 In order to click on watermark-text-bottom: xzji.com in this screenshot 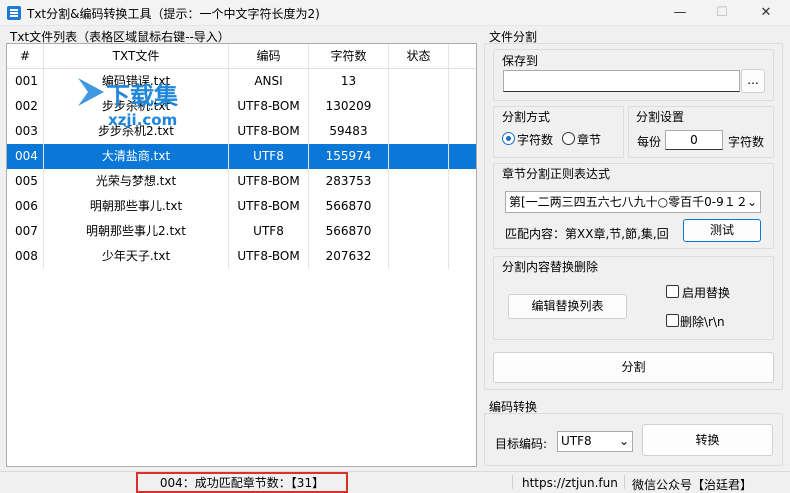, I will do `click(142, 120)`.